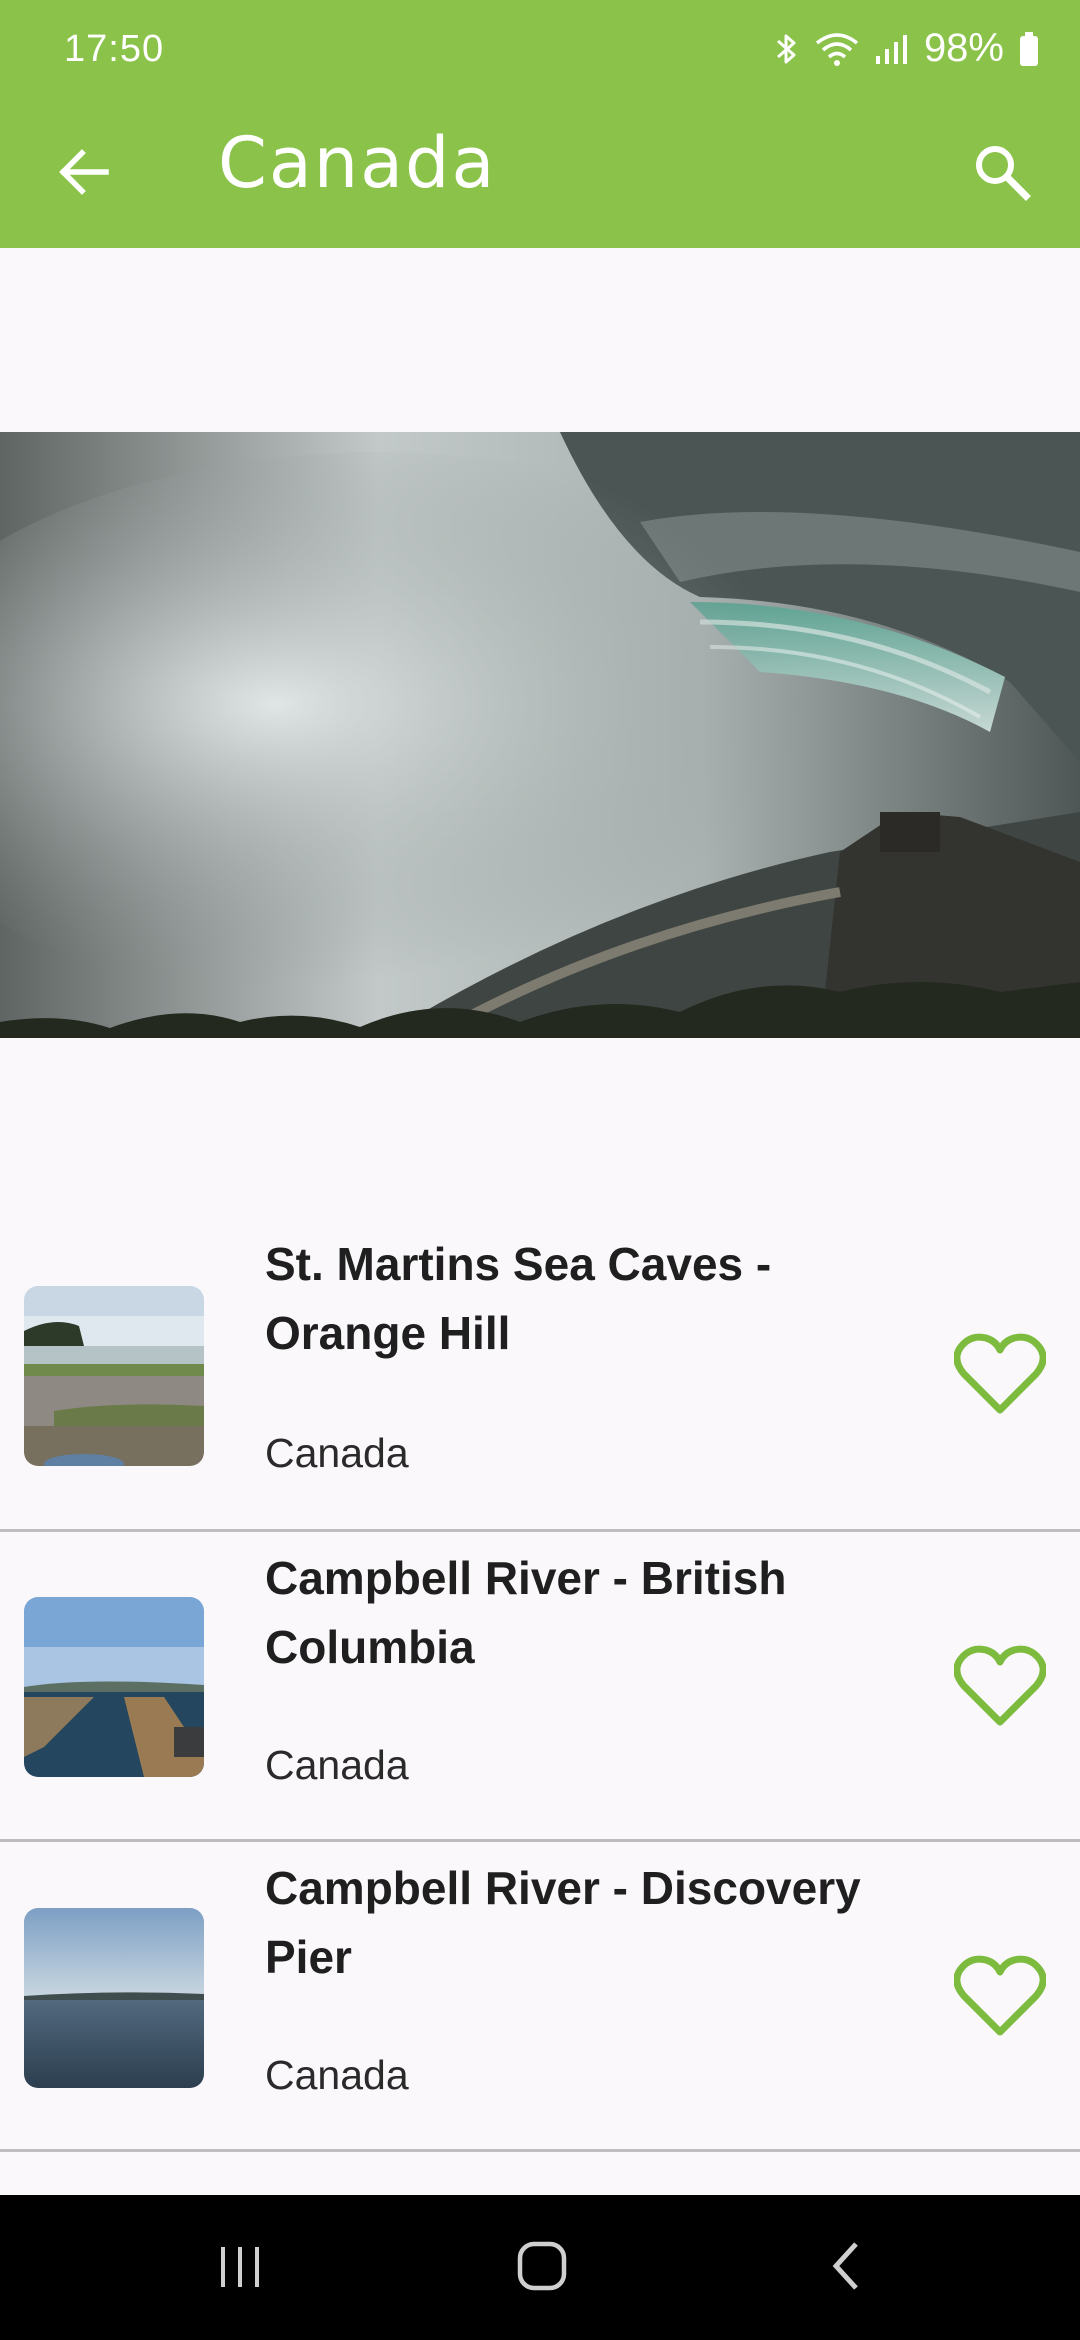 This screenshot has width=1080, height=2340. Describe the element at coordinates (526, 1612) in the screenshot. I see `location-title: Campbell River - British Columbia` at that location.